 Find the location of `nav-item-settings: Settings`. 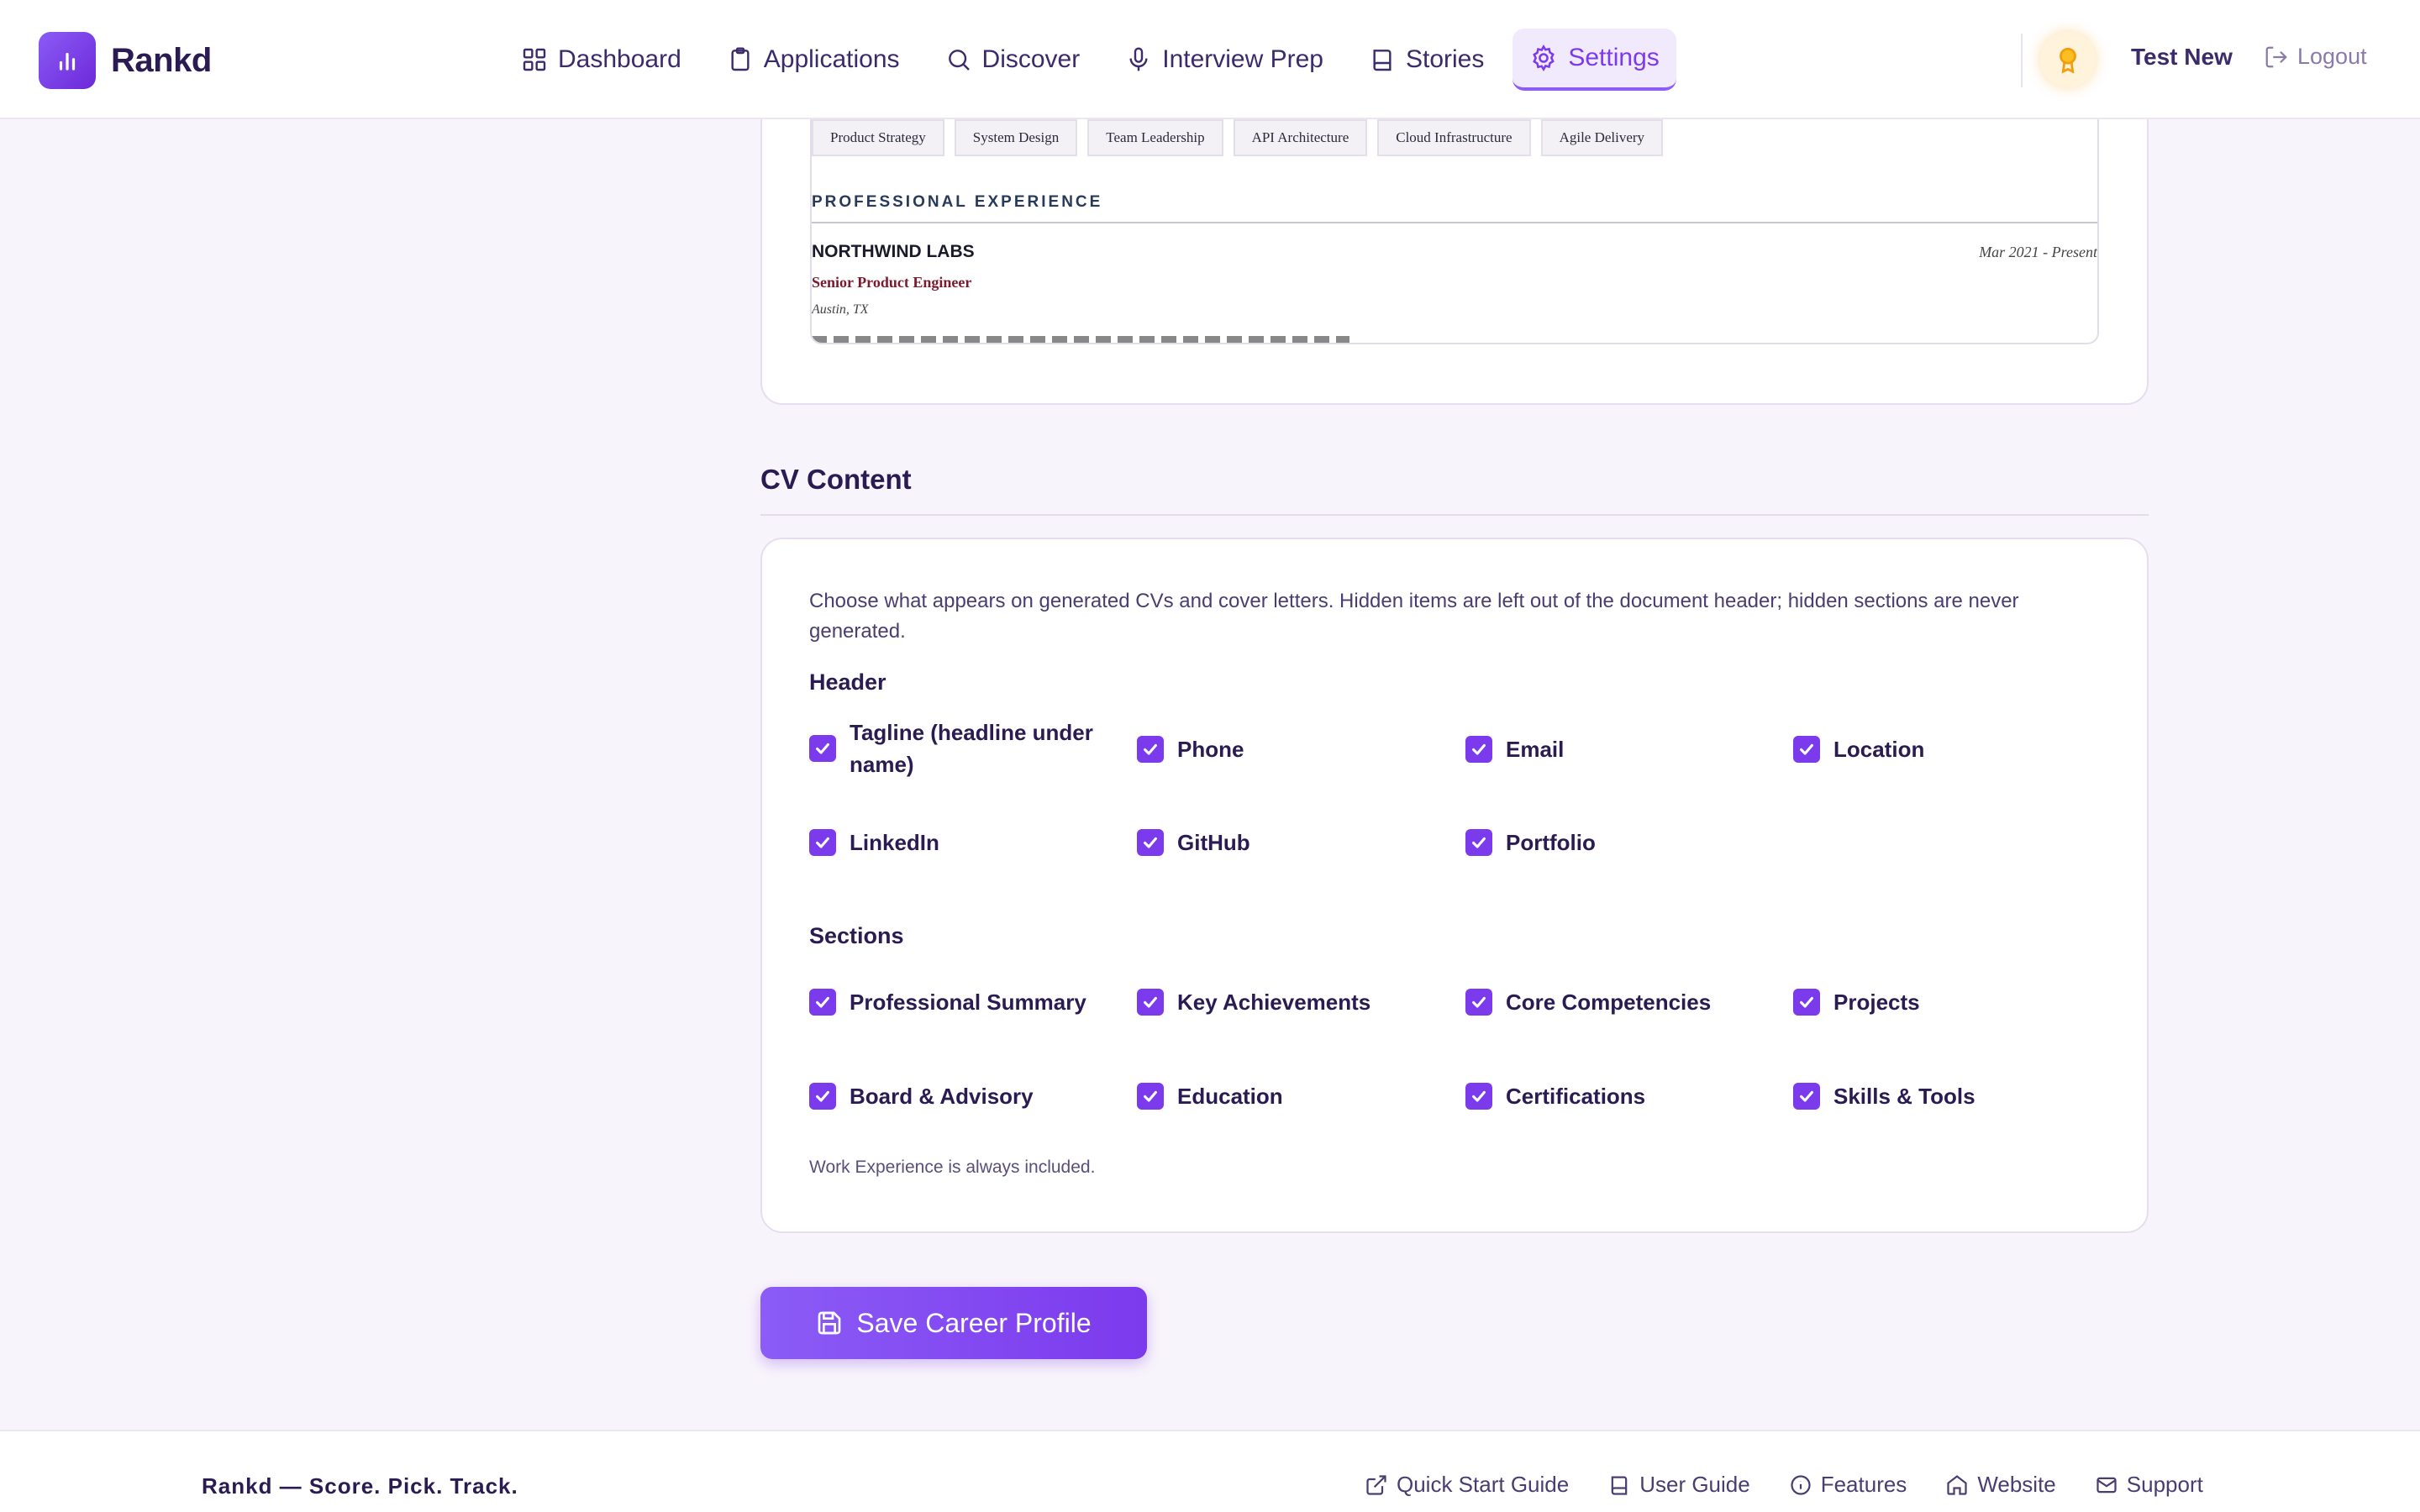

nav-item-settings: Settings is located at coordinates (1594, 60).